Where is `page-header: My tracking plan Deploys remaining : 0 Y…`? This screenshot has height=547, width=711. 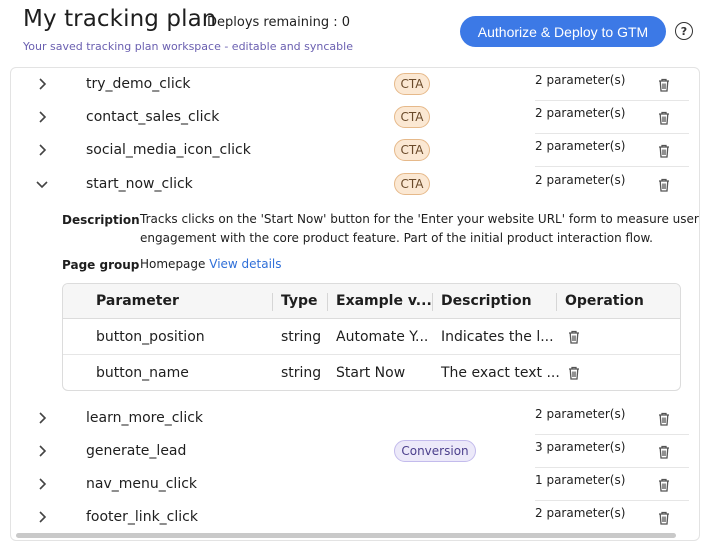
page-header: My tracking plan Deploys remaining : 0 Y… is located at coordinates (355, 33).